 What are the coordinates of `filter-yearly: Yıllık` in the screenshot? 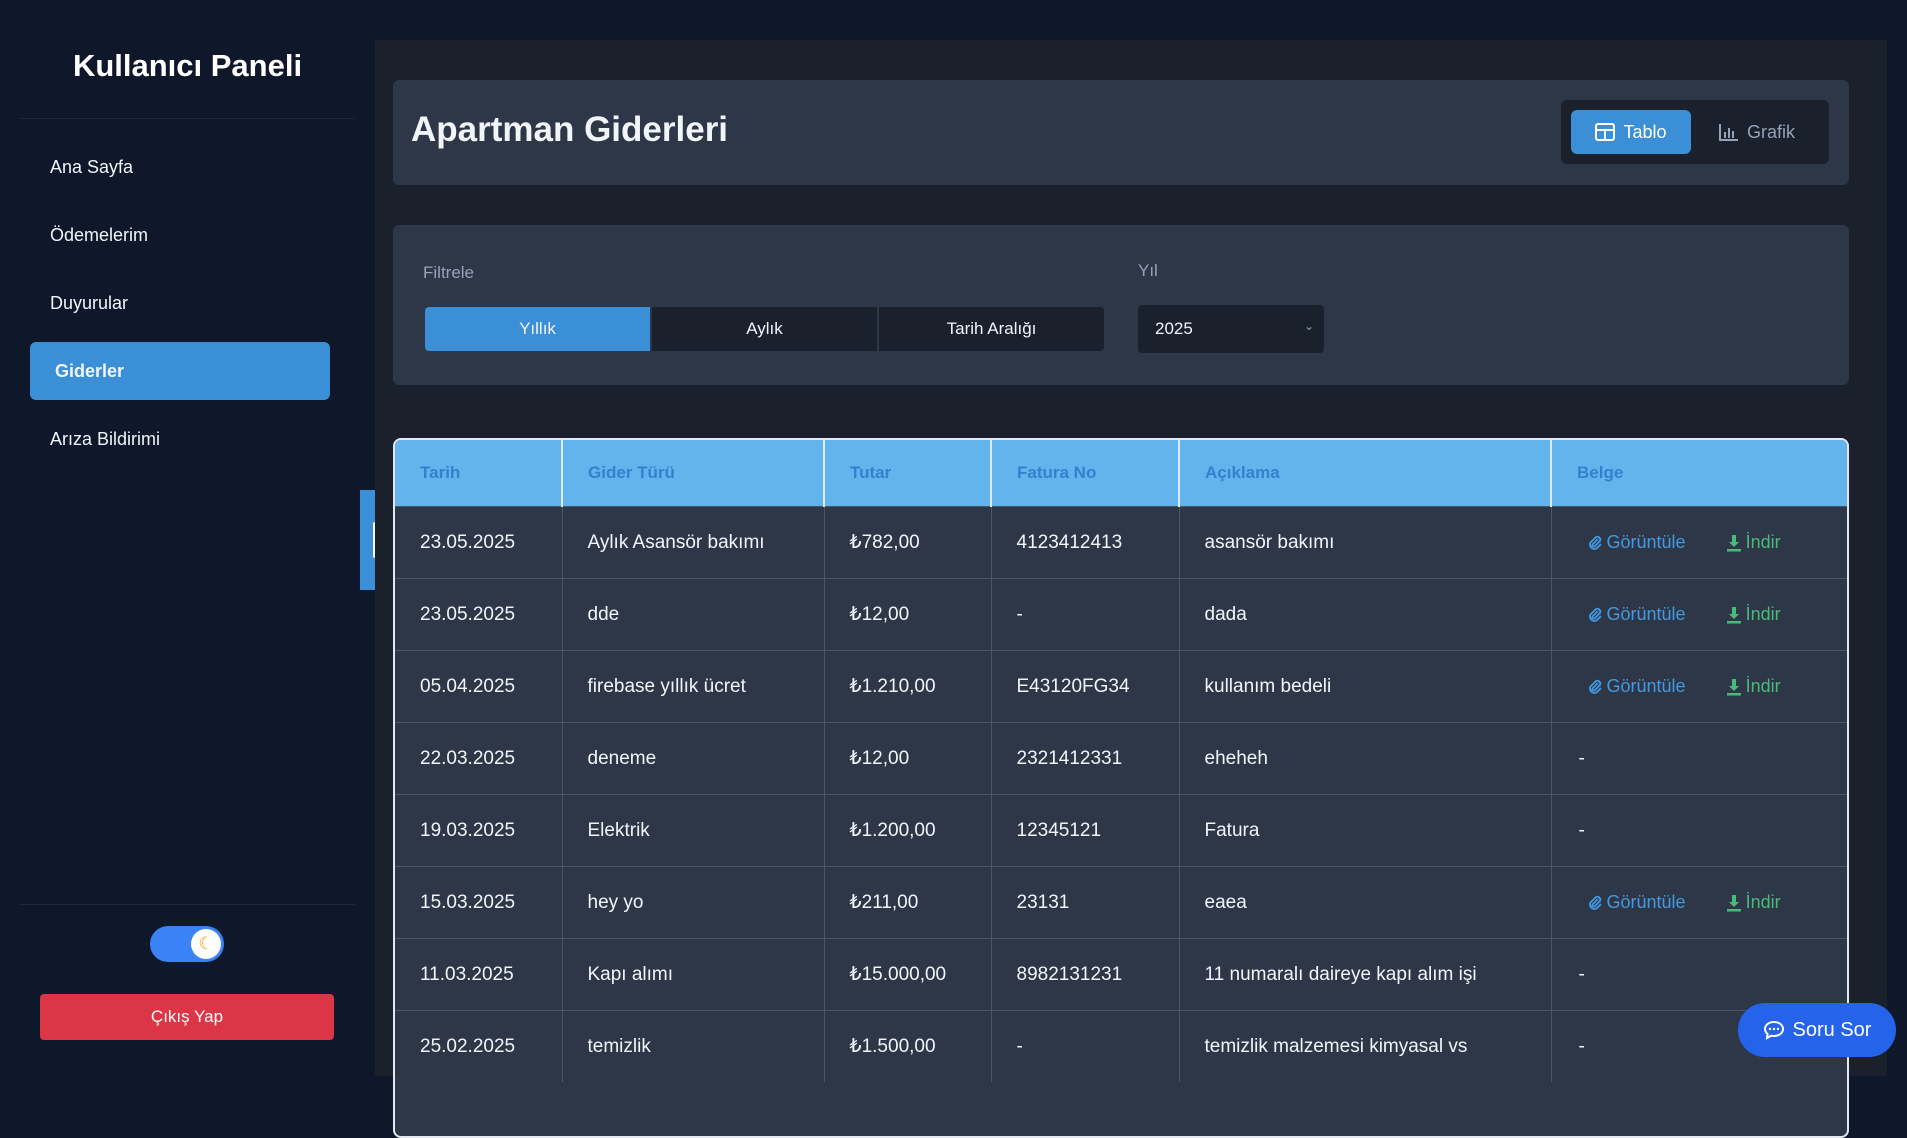 It's located at (537, 329).